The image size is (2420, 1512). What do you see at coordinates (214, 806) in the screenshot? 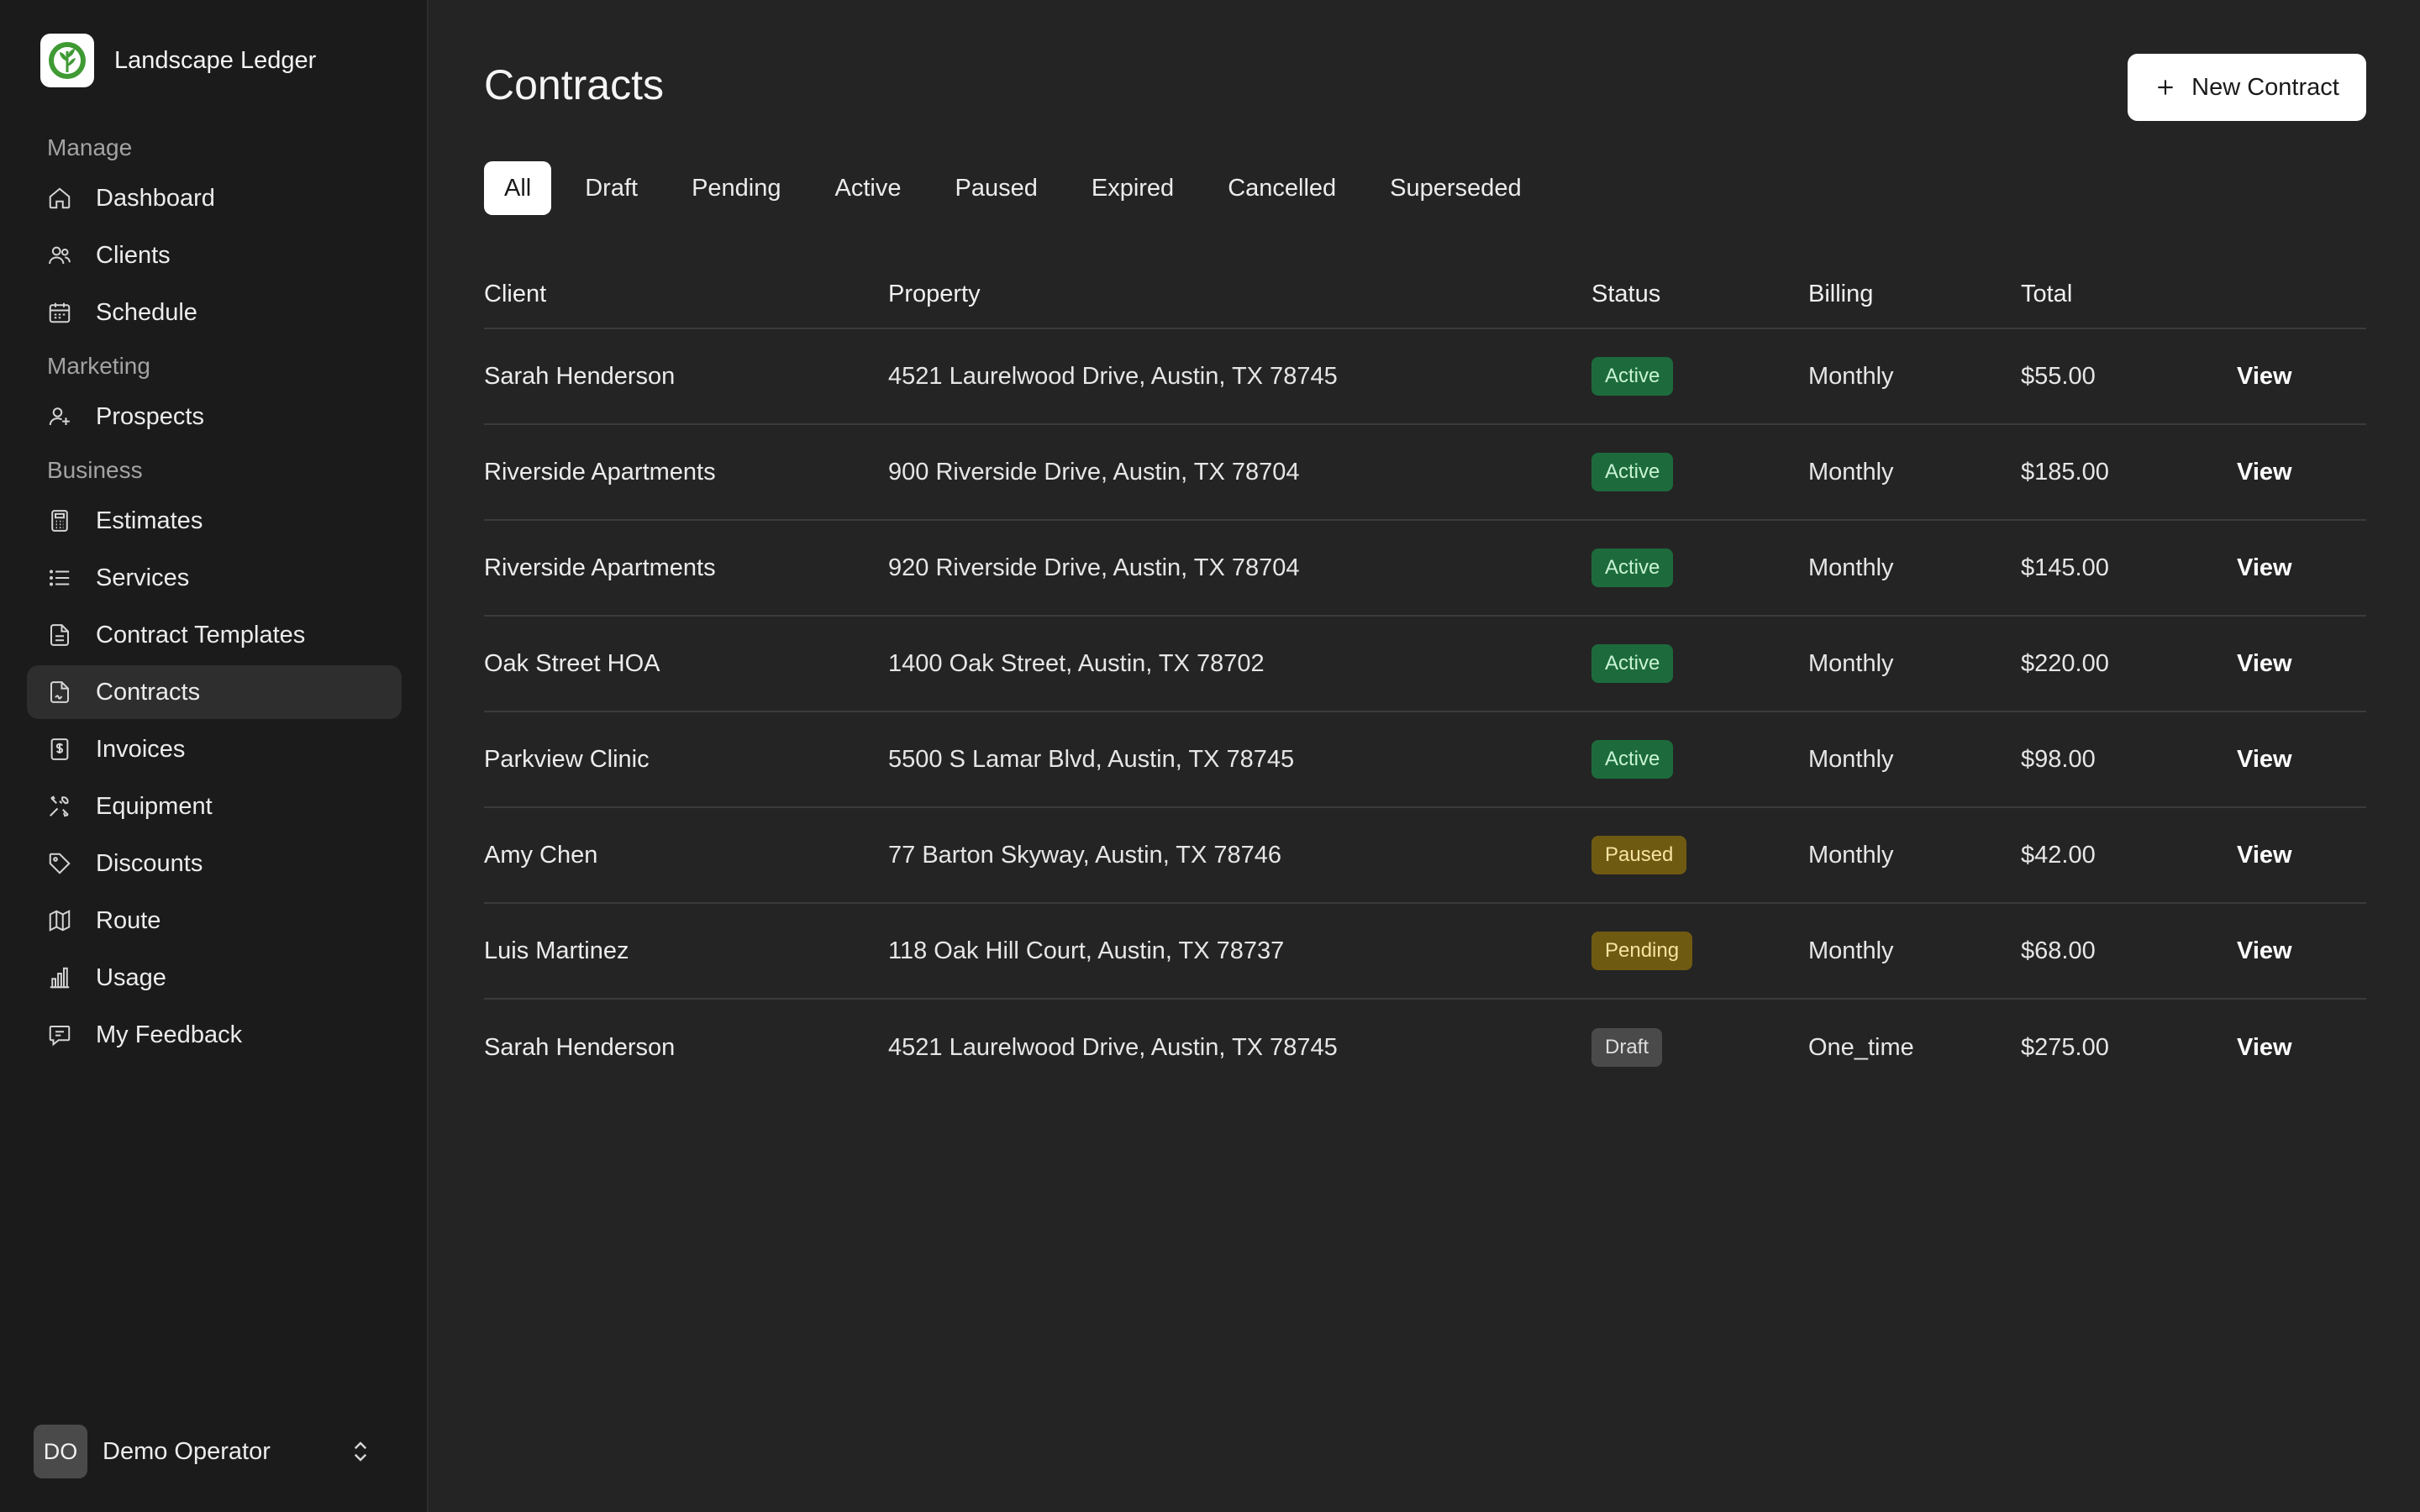
I see `sidebar-item-equipment: Equipment` at bounding box center [214, 806].